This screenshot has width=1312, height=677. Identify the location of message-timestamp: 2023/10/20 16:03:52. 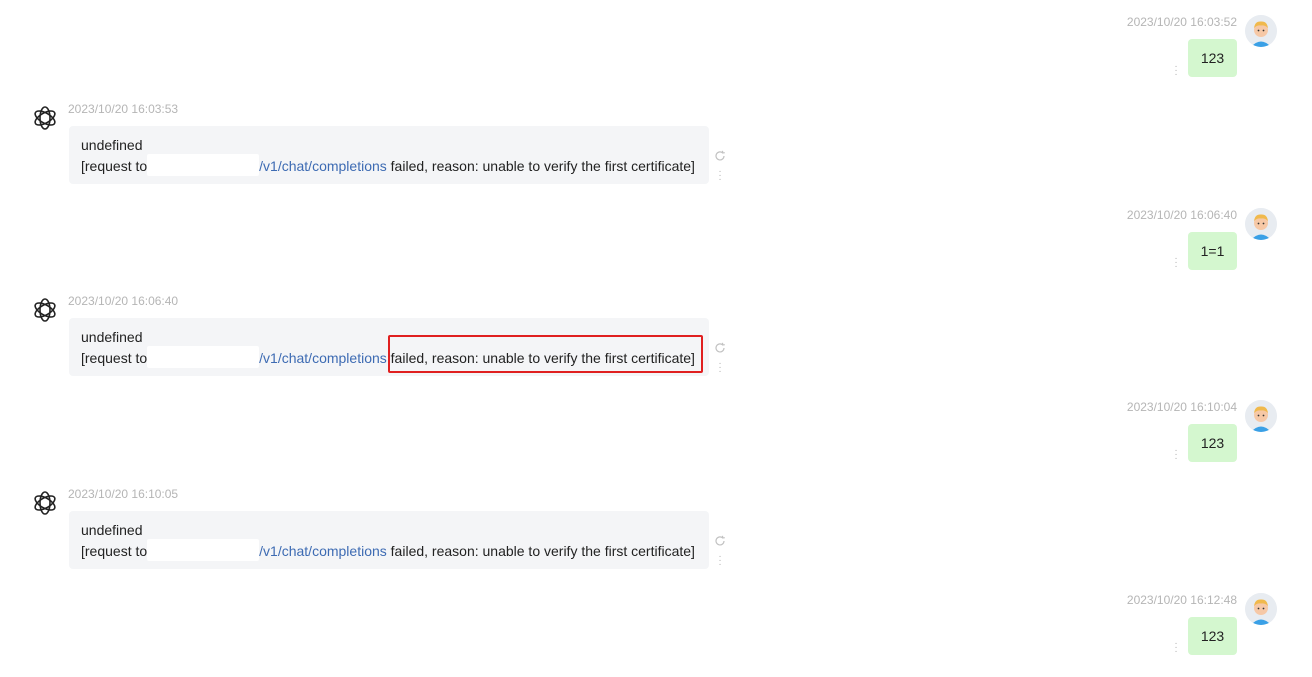
(1181, 22).